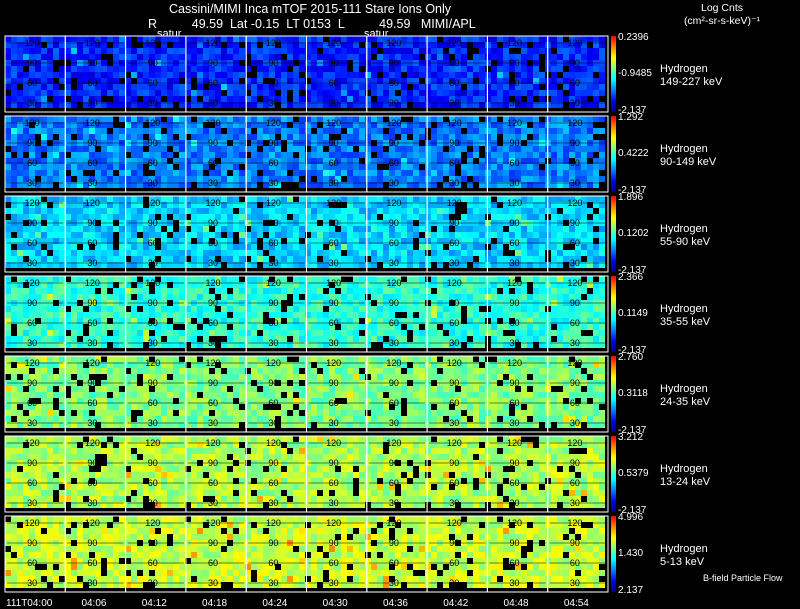 The width and height of the screenshot is (800, 609). I want to click on frame-tick-label: 30, so click(92, 183).